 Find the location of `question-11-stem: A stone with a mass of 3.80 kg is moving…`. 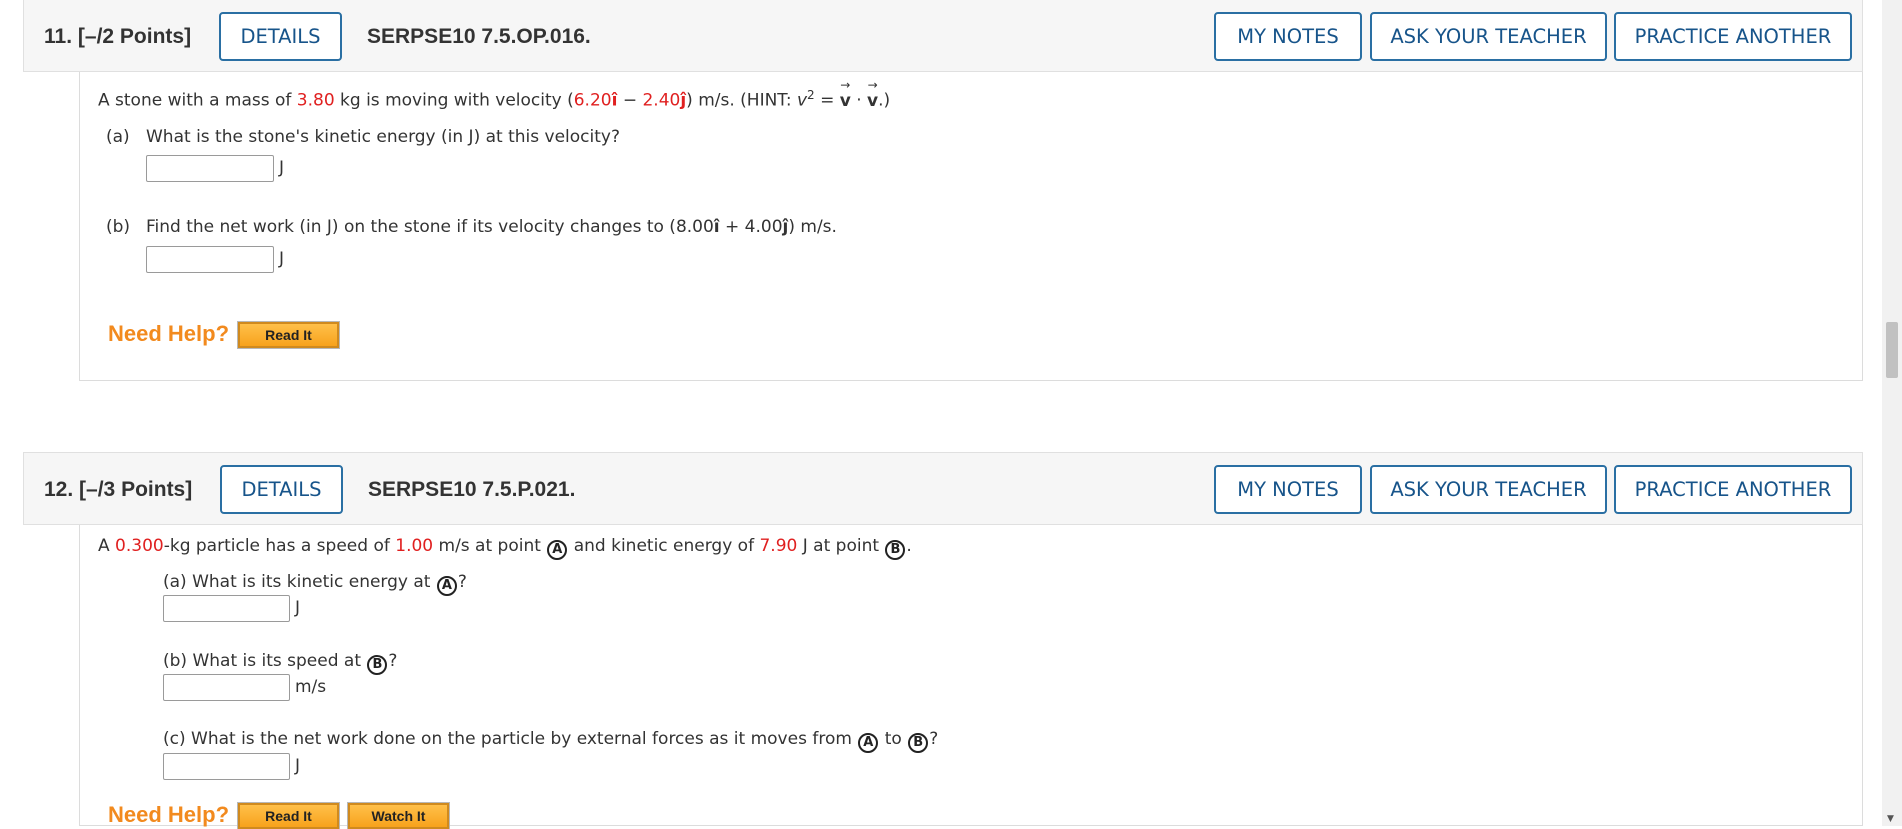

question-11-stem: A stone with a mass of 3.80 kg is moving… is located at coordinates (494, 94).